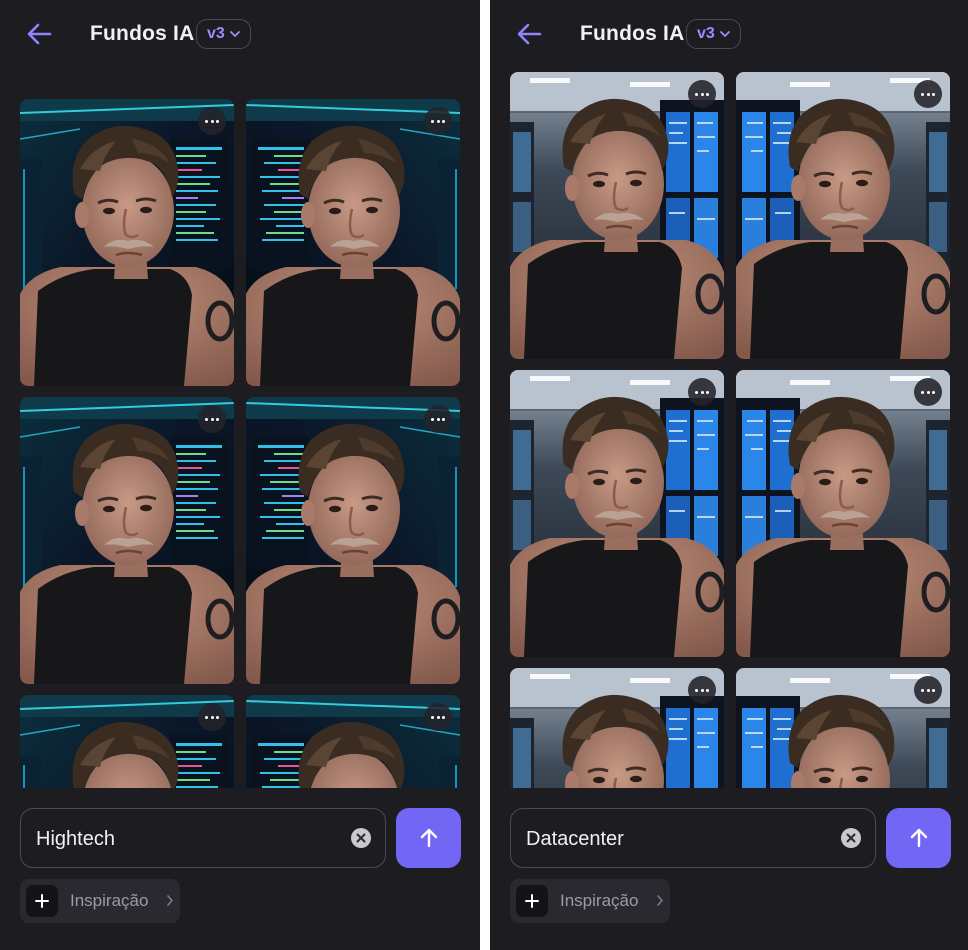  What do you see at coordinates (575, 839) in the screenshot?
I see `prompt-input-value: Datacenter` at bounding box center [575, 839].